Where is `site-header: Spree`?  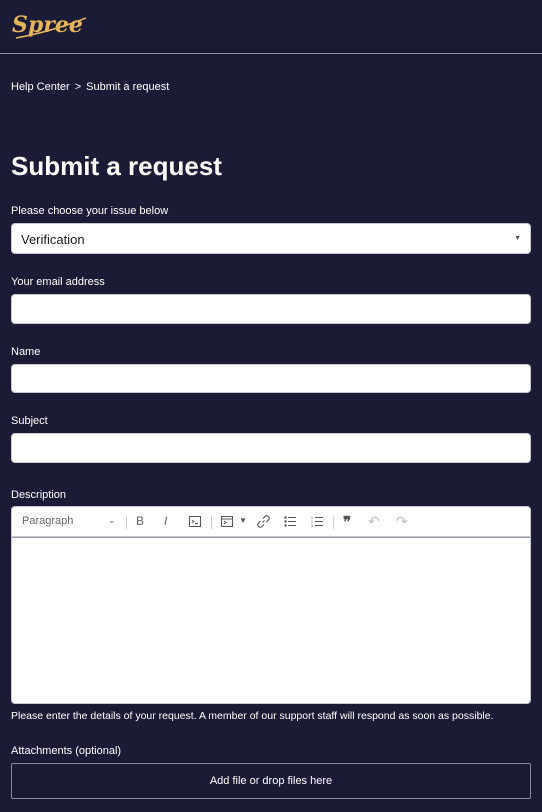 site-header: Spree is located at coordinates (271, 27).